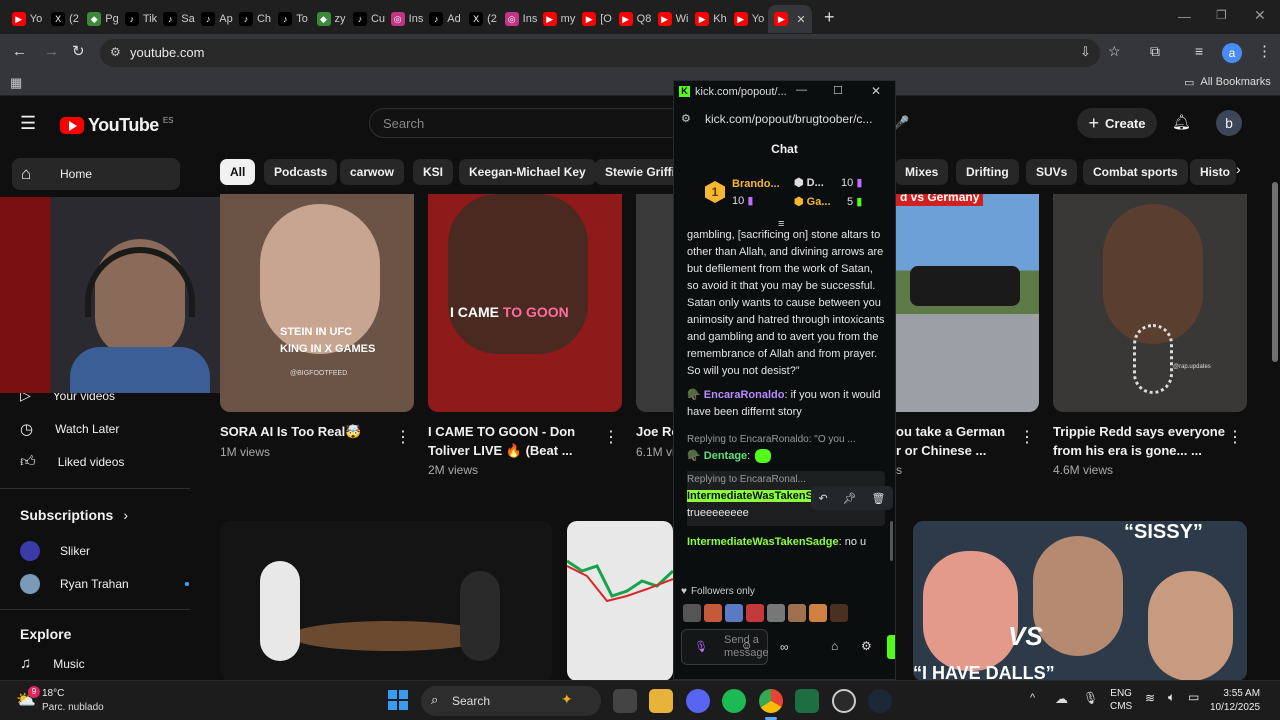 This screenshot has height=720, width=1280. Describe the element at coordinates (987, 172) in the screenshot. I see `filter-chip: Drifting` at that location.